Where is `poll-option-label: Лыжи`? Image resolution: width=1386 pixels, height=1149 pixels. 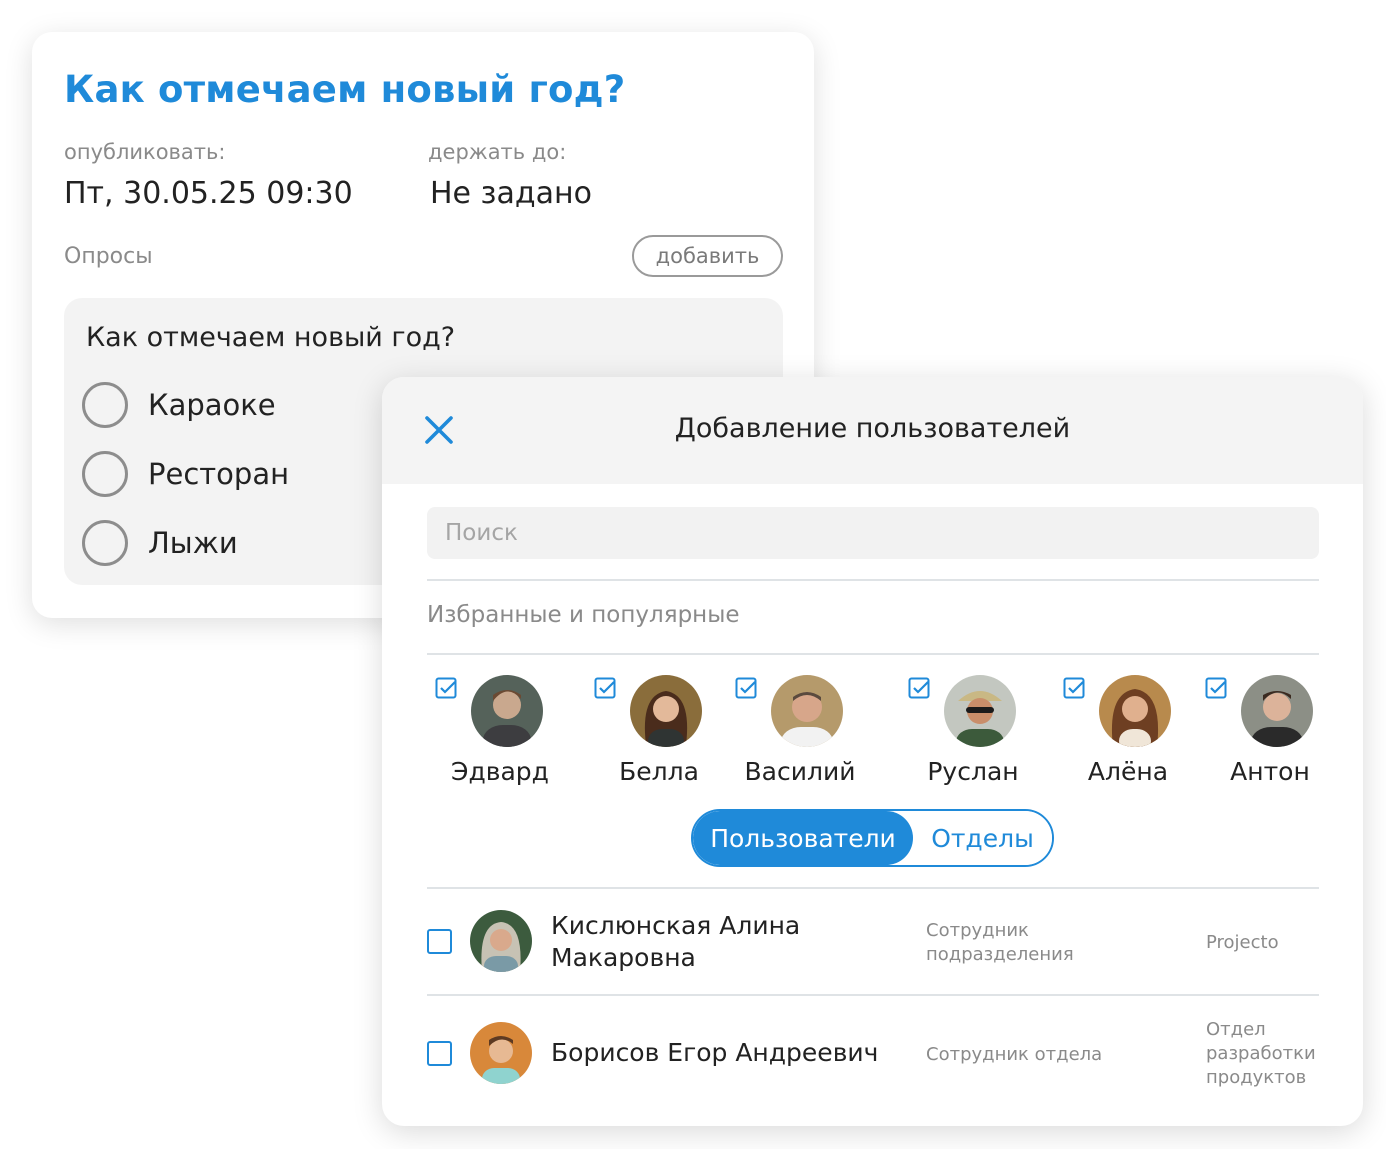 poll-option-label: Лыжи is located at coordinates (193, 543).